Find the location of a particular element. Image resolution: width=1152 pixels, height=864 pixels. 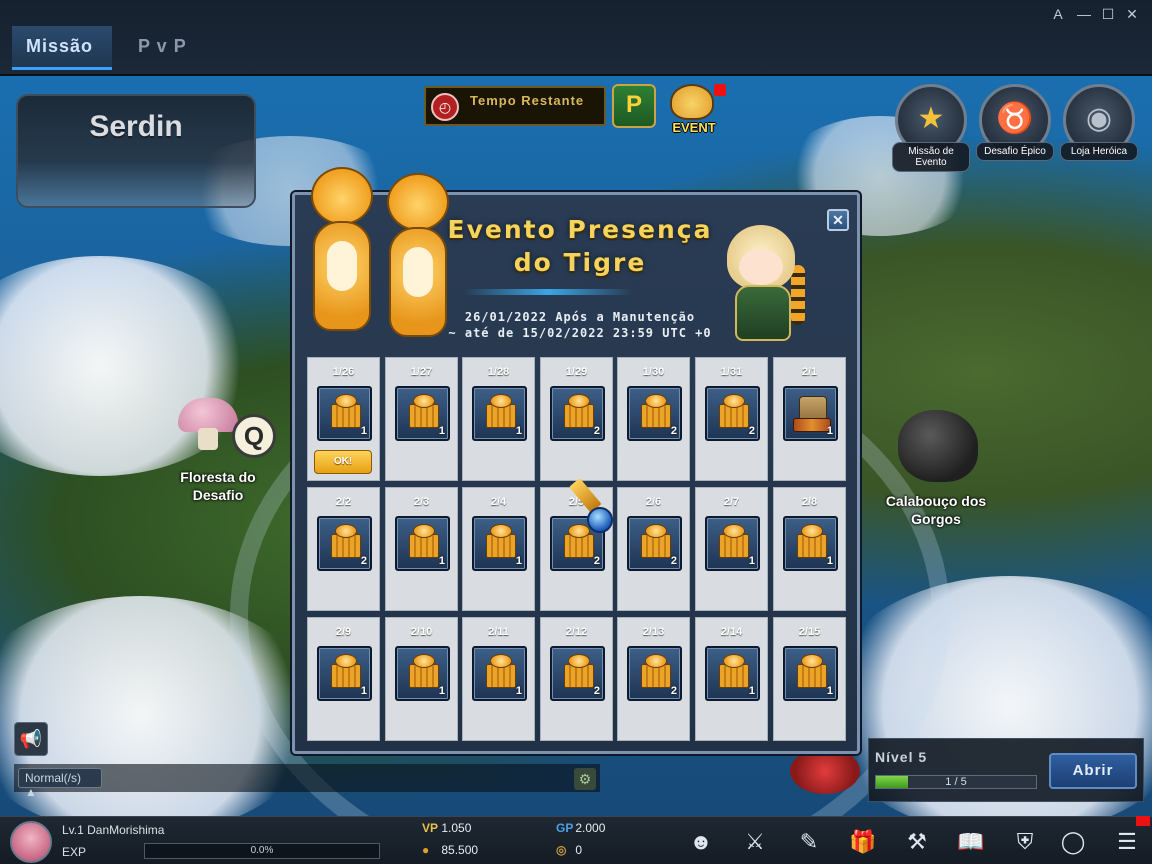

day-cell: 2/11 1 is located at coordinates (498, 679).